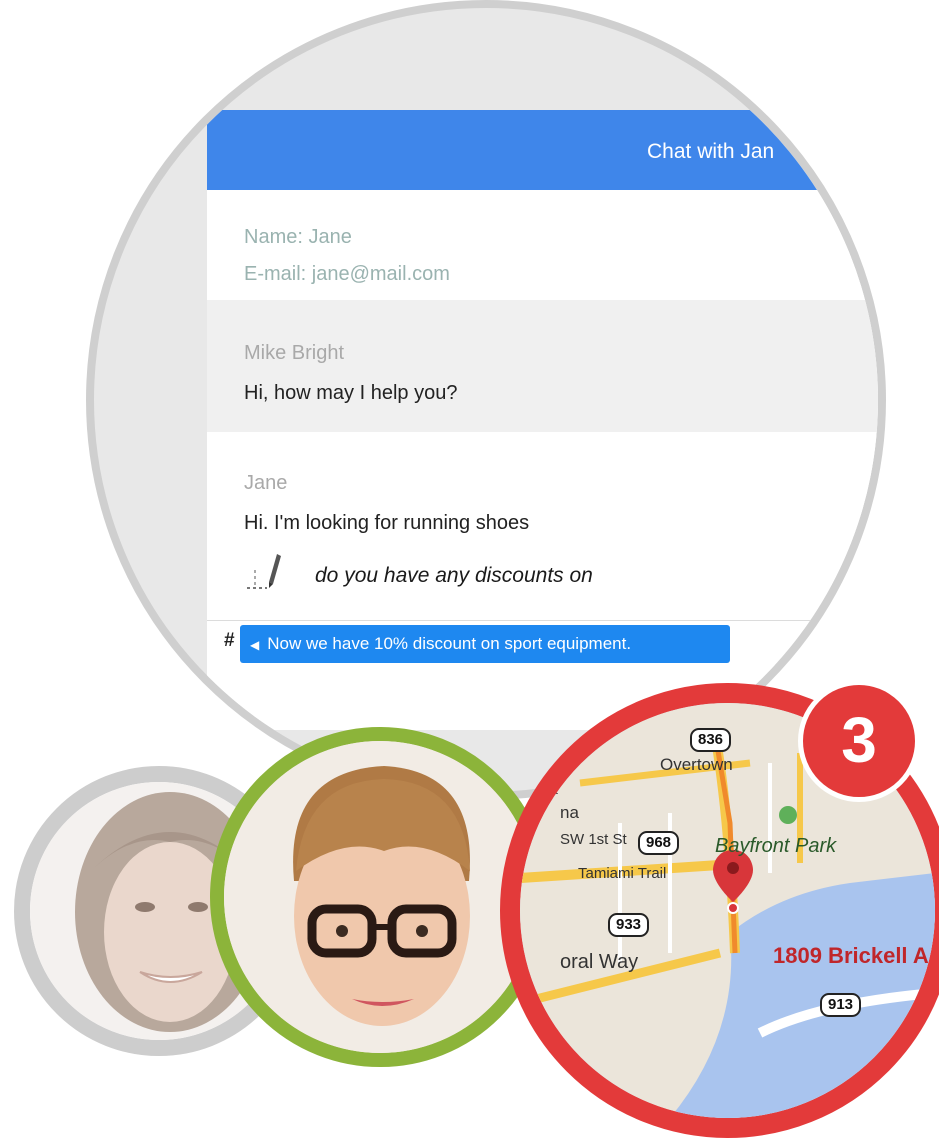 The height and width of the screenshot is (1143, 939). I want to click on route-shield-933: 933, so click(629, 925).